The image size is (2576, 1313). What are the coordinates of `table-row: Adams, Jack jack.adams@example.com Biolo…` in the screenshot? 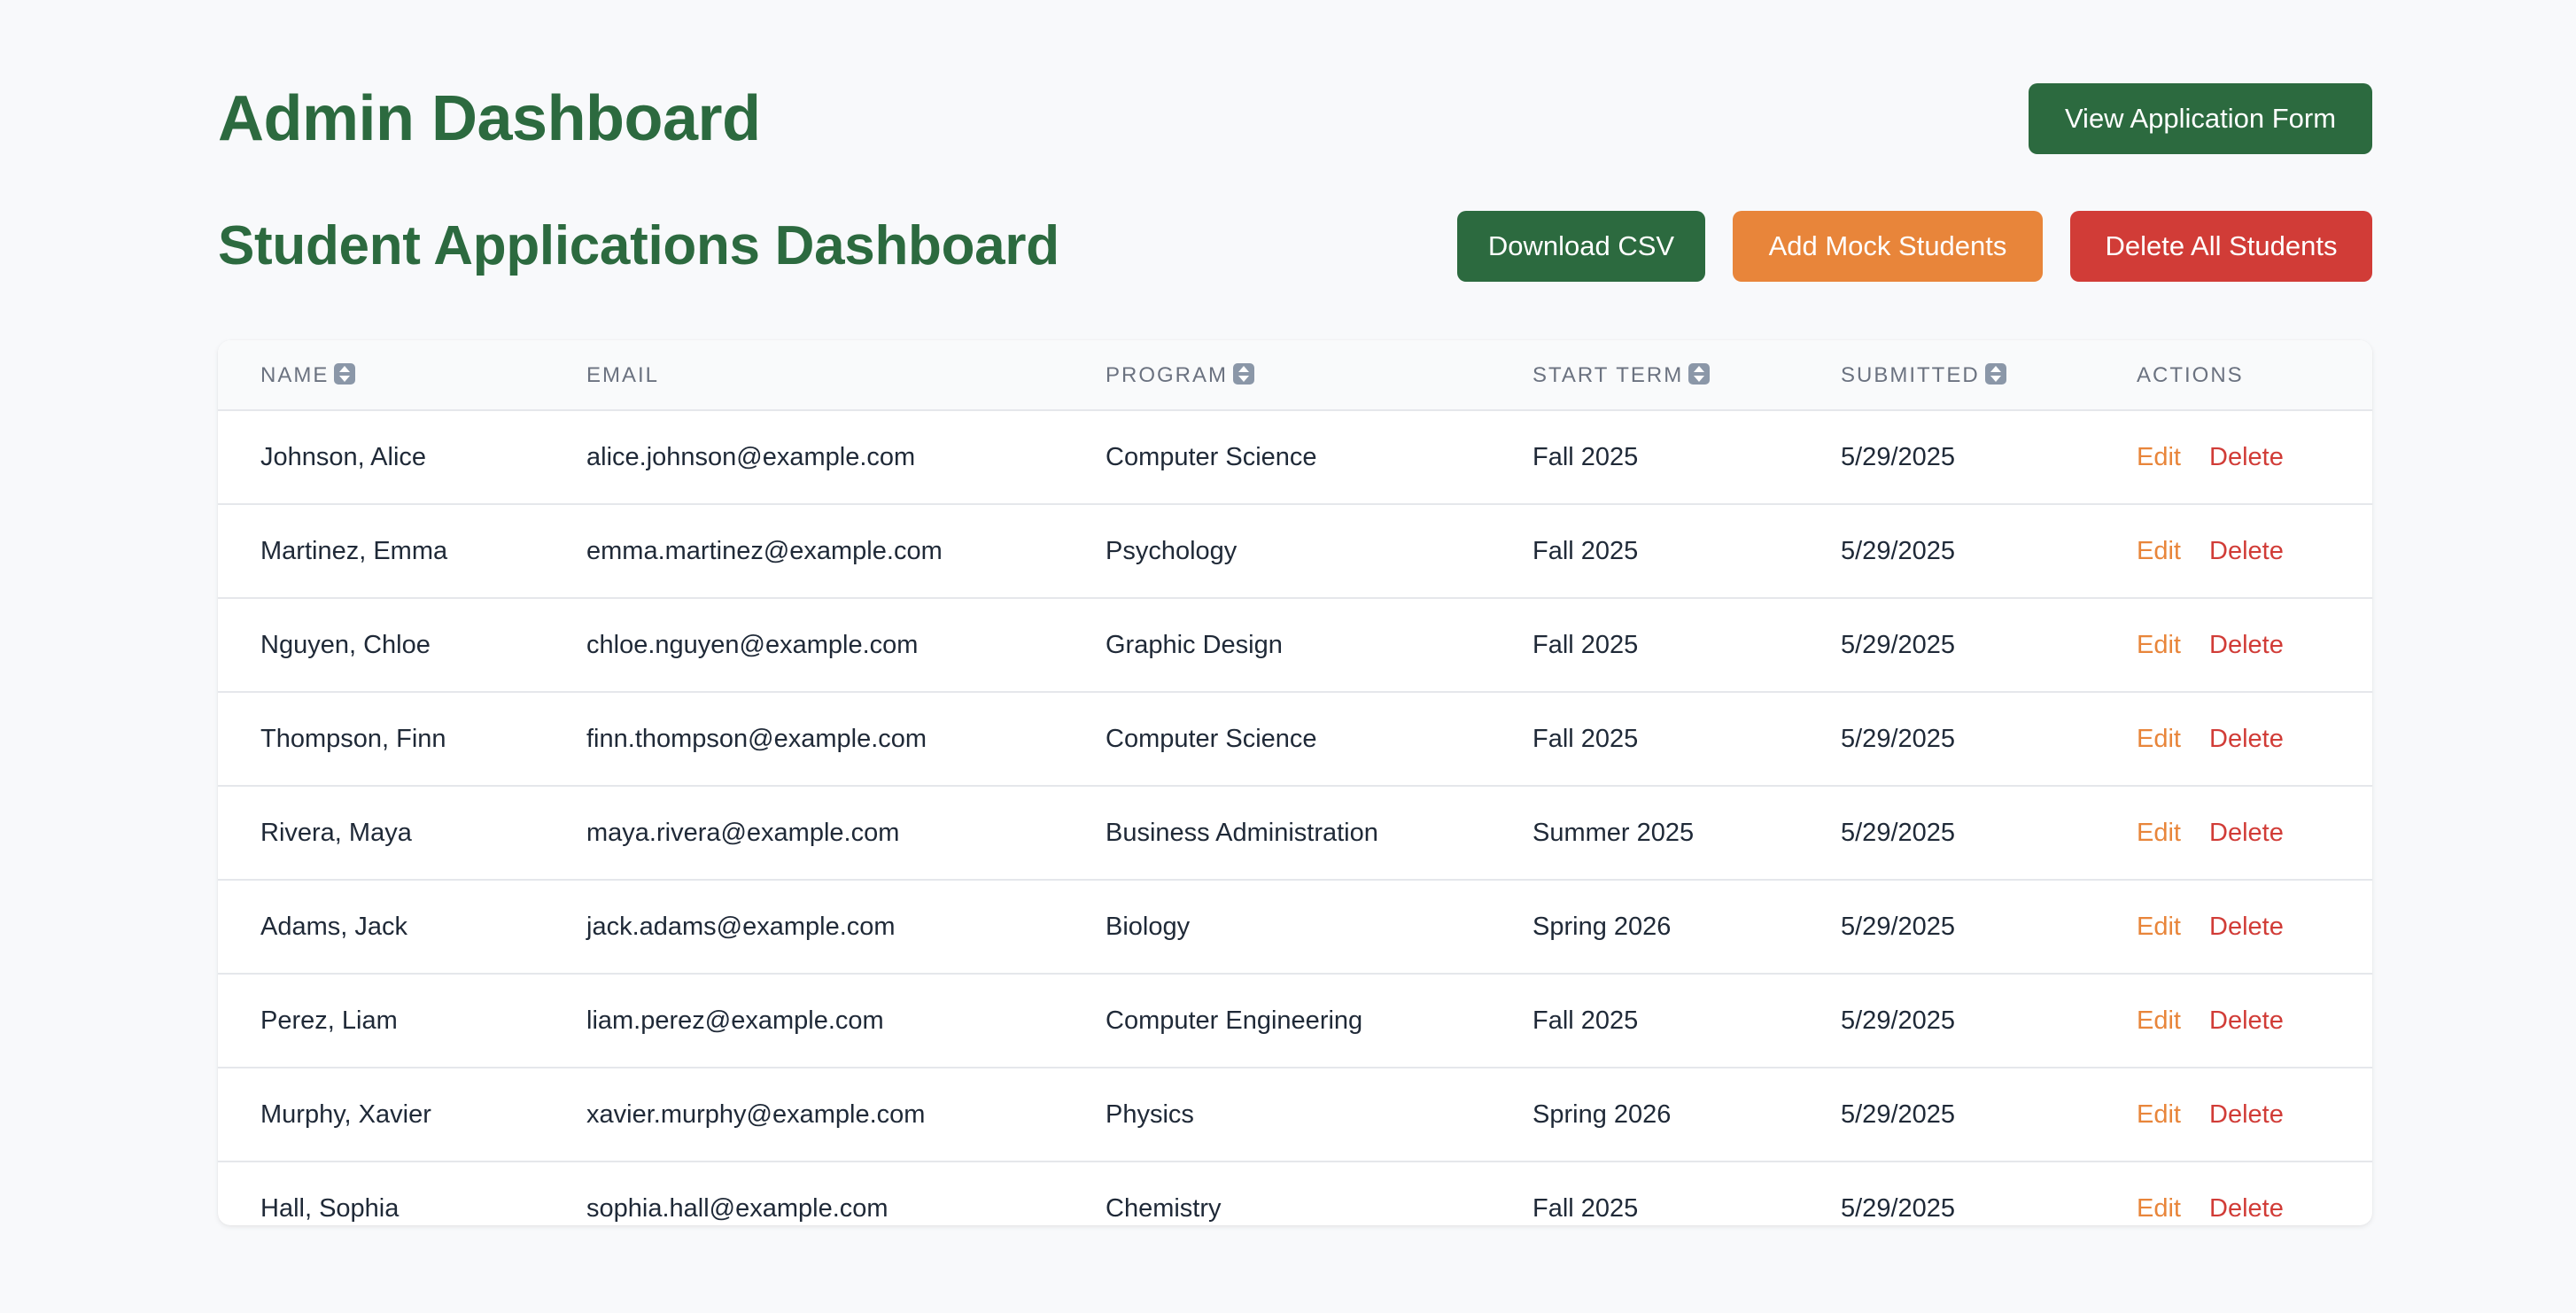 It's located at (1295, 928).